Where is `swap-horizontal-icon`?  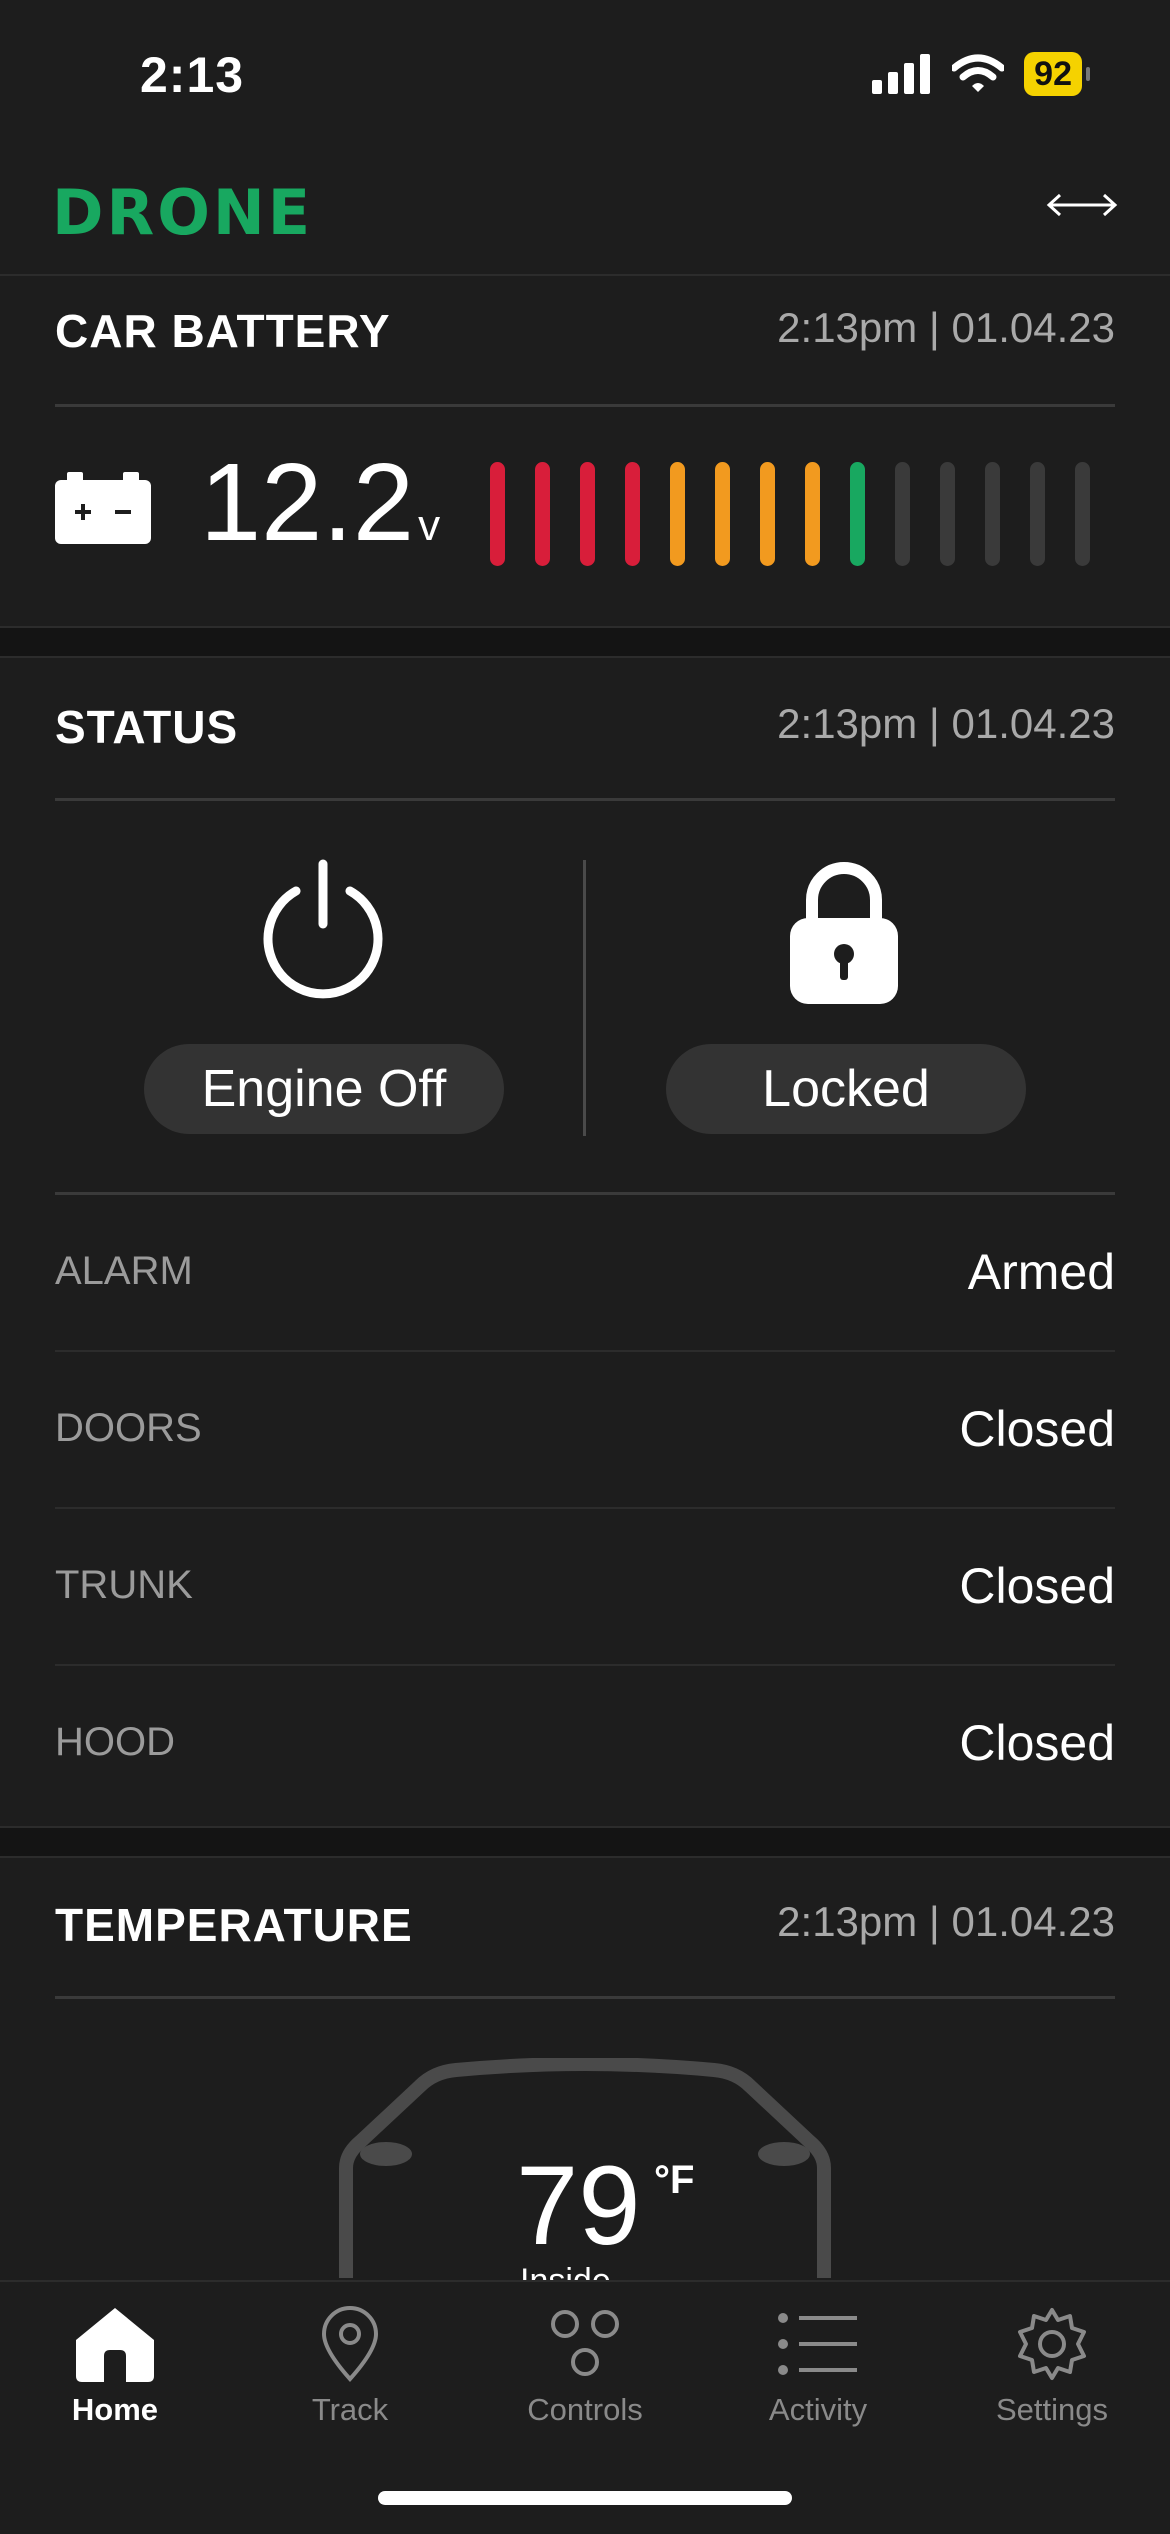
swap-horizontal-icon is located at coordinates (1082, 205).